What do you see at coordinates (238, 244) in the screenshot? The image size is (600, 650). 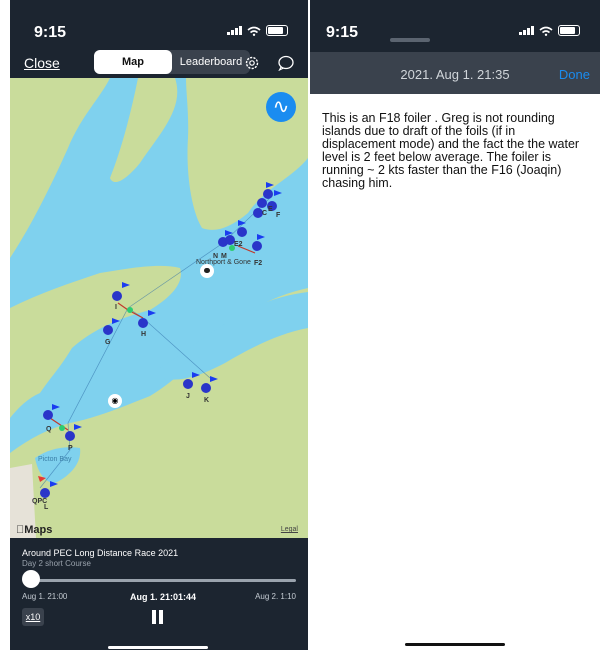 I see `mark-label: E2` at bounding box center [238, 244].